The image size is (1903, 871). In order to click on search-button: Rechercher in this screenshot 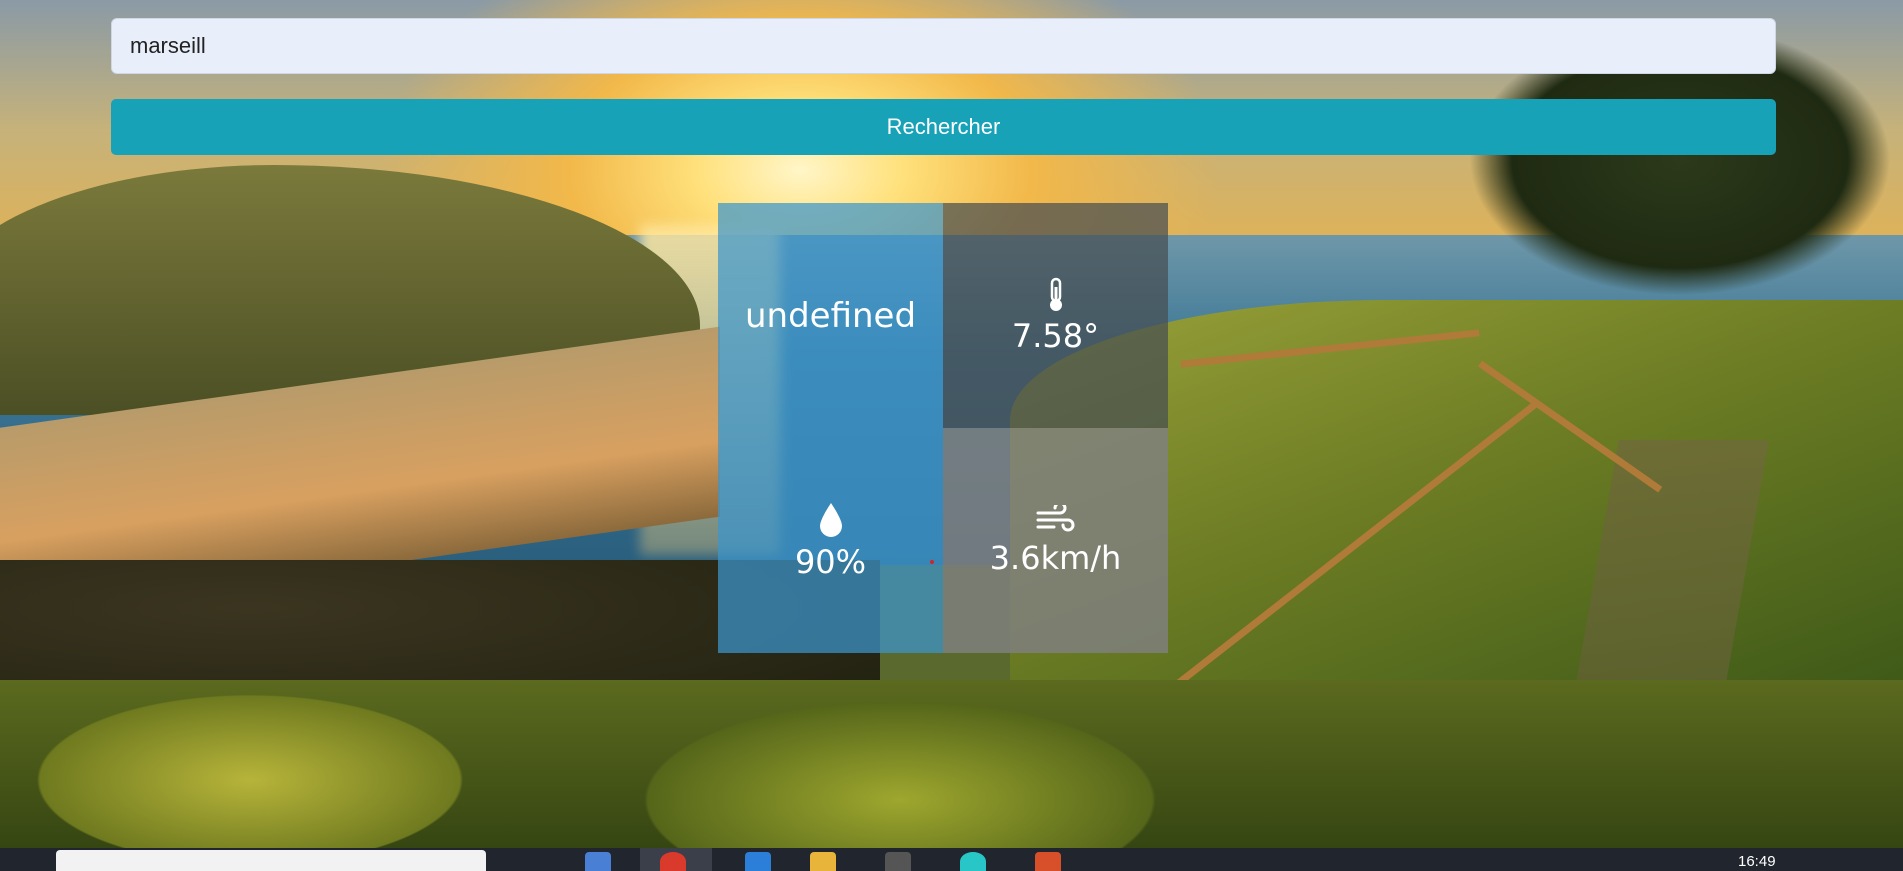, I will do `click(943, 127)`.